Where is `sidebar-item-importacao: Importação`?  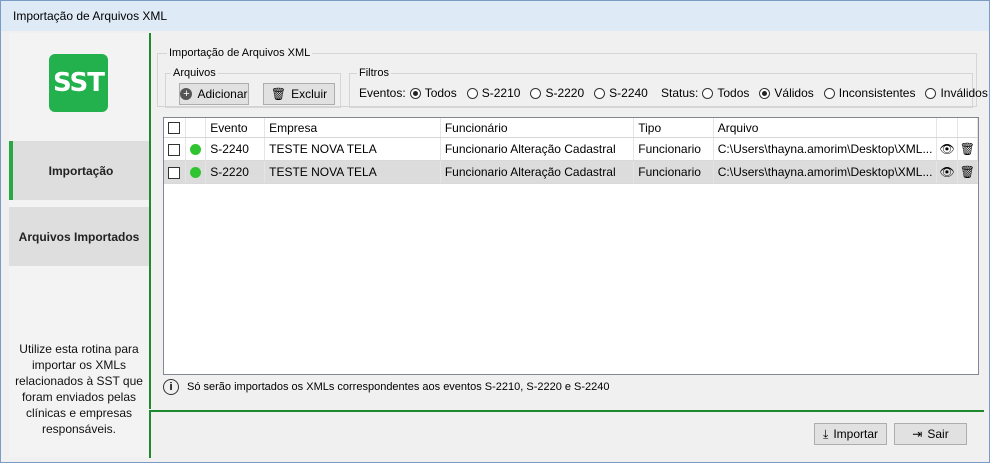 sidebar-item-importacao: Importação is located at coordinates (79, 170).